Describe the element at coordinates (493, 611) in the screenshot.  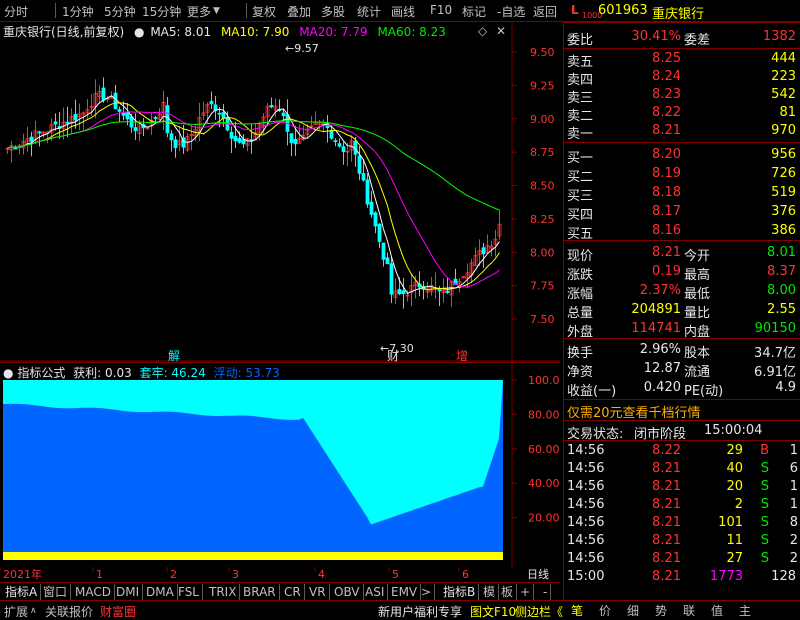
I see `graphic-f10-button: 图文F10` at that location.